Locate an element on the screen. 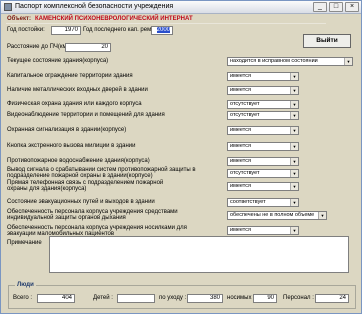 The image size is (362, 314). care-label: по уходу : is located at coordinates (173, 298).